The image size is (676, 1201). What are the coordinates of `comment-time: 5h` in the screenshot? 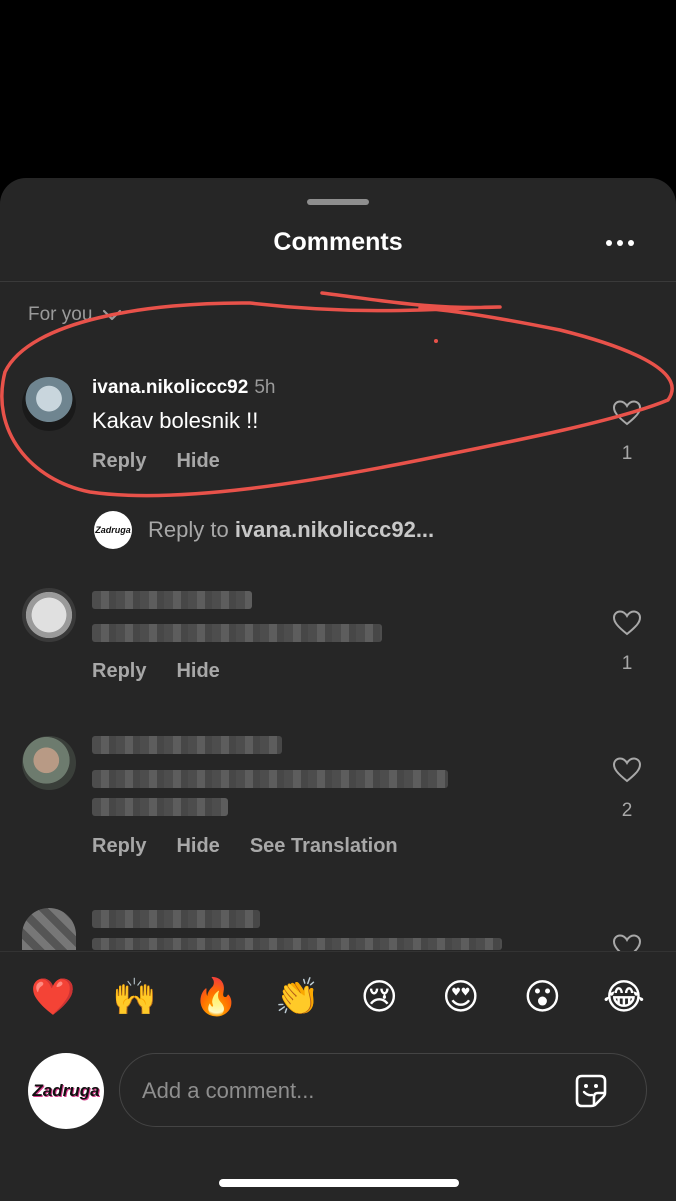 It's located at (265, 387).